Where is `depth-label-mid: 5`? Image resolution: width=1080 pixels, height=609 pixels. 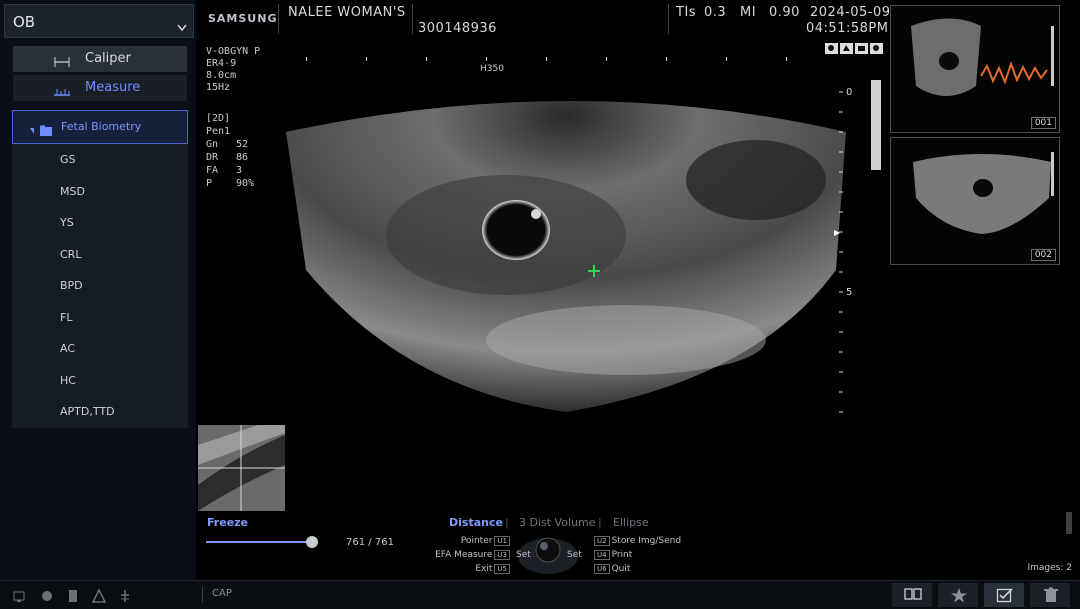 depth-label-mid: 5 is located at coordinates (849, 292).